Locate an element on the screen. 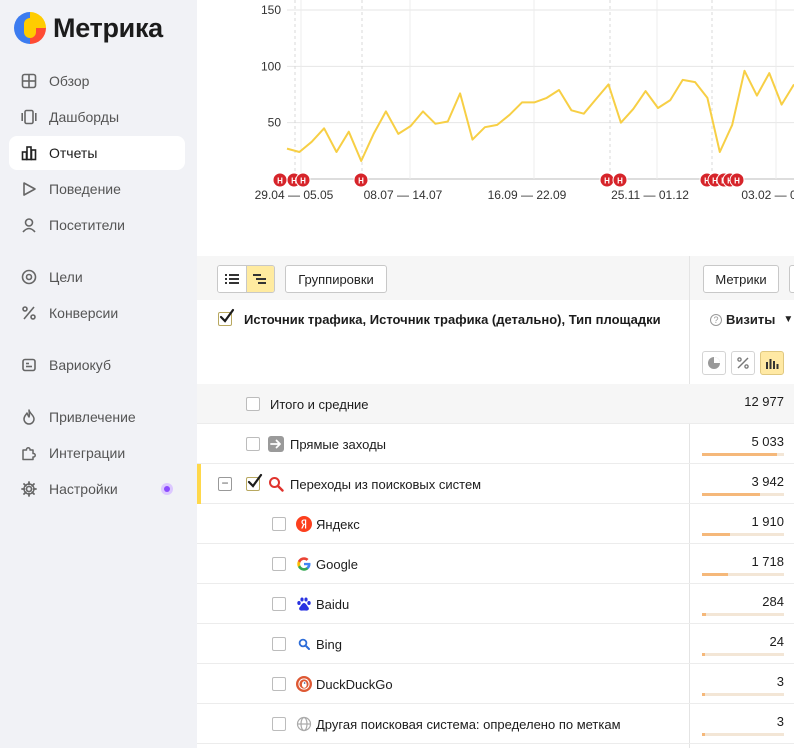 The width and height of the screenshot is (794, 748). metric-title: Визиты is located at coordinates (751, 319).